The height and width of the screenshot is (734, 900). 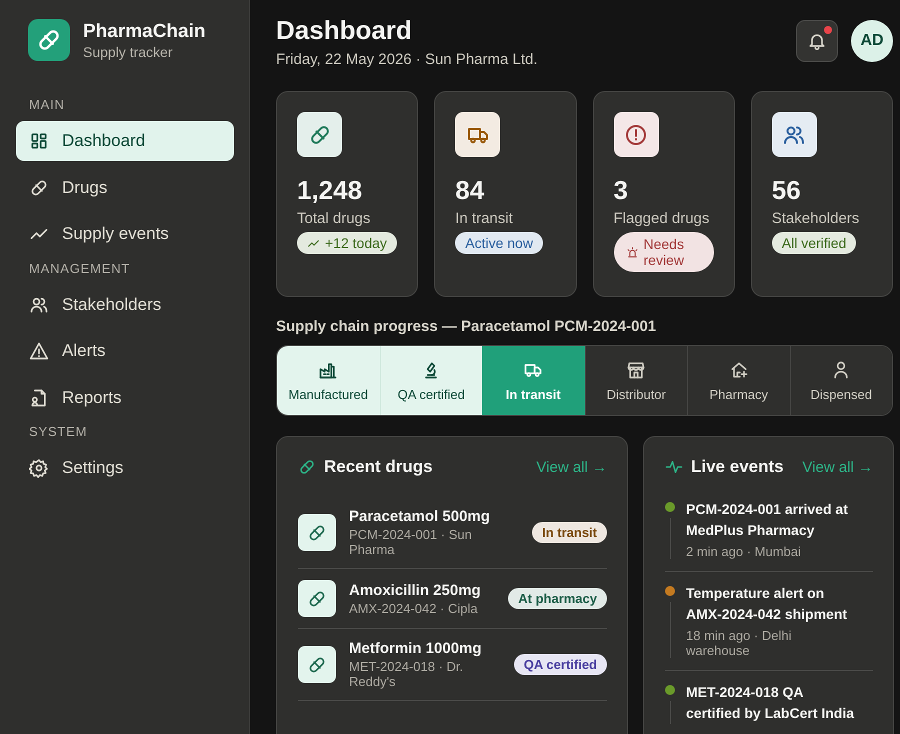 I want to click on status-badge: QA certified, so click(x=560, y=664).